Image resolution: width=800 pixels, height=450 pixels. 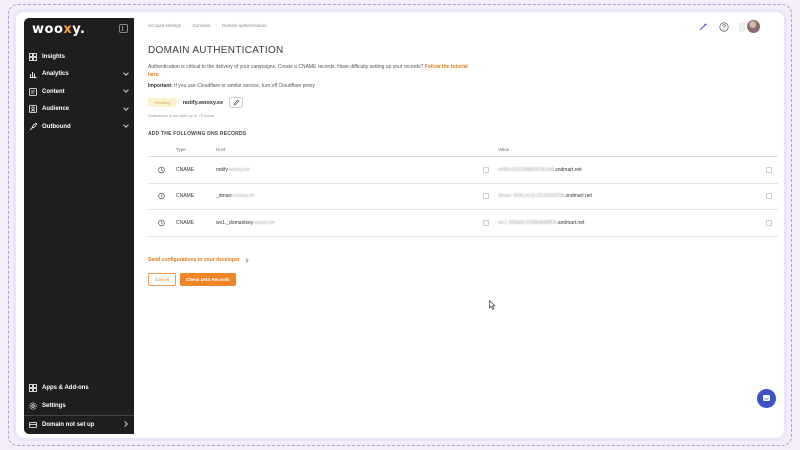 I want to click on important-label: Important:, so click(x=160, y=86).